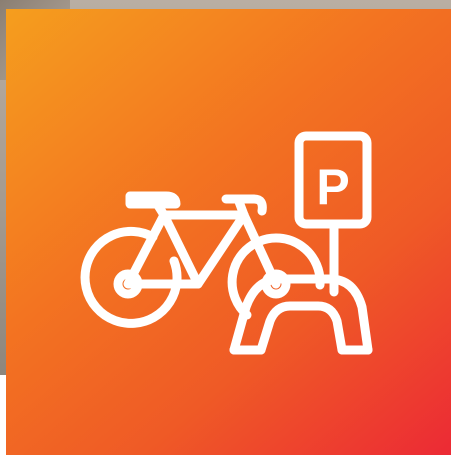  Describe the element at coordinates (332, 187) in the screenshot. I see `parking-letter: P` at that location.